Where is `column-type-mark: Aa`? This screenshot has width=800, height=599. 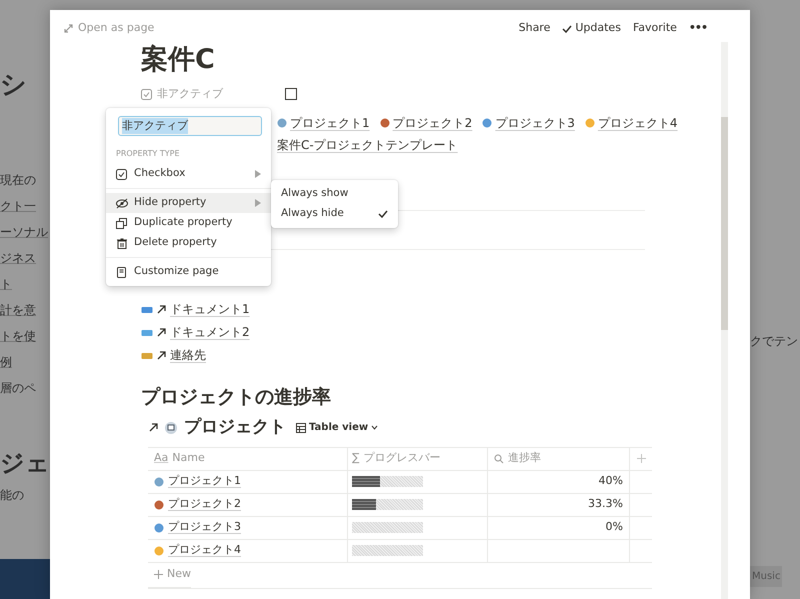
column-type-mark: Aa is located at coordinates (161, 458).